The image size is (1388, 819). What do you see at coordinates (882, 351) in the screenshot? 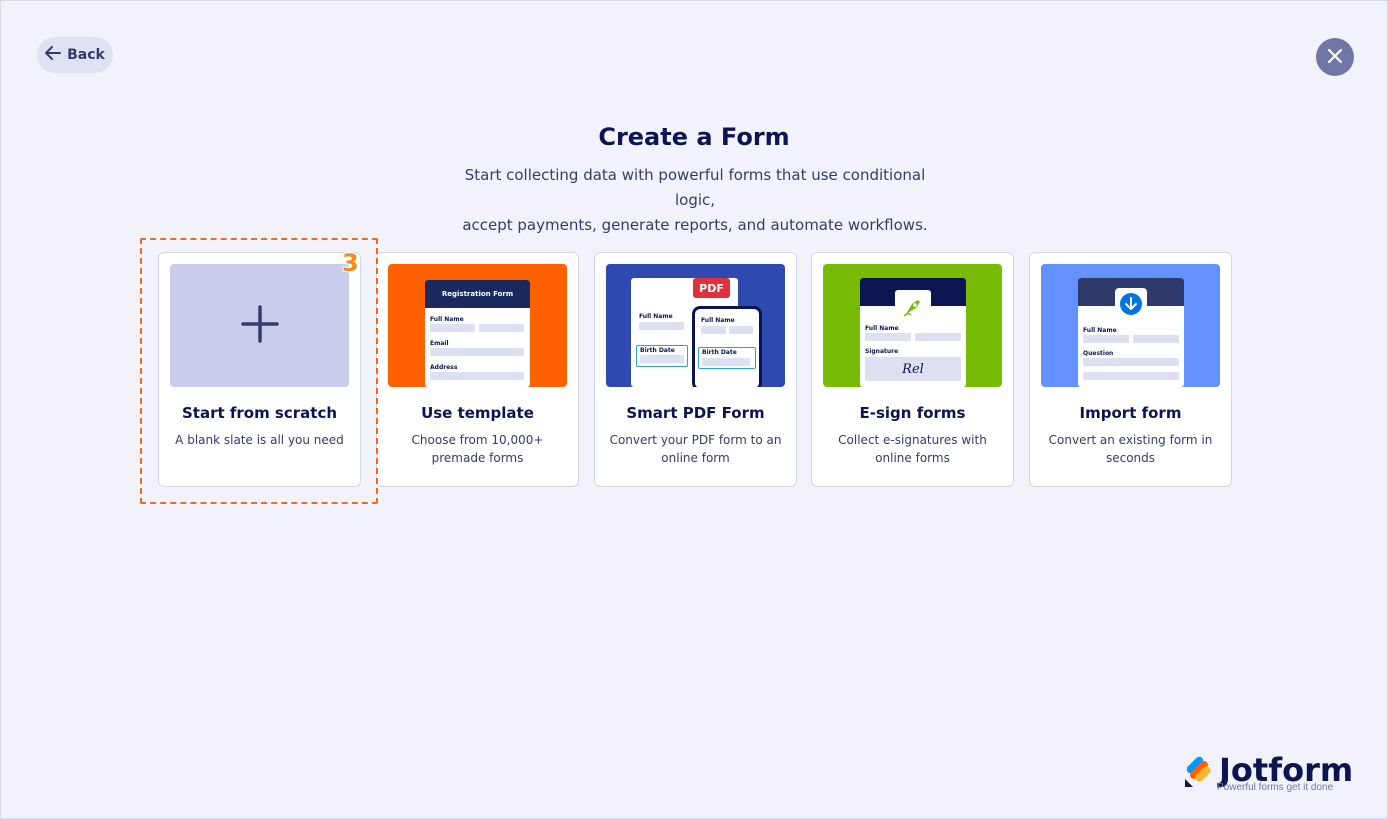
I see `preview-label: Signature` at bounding box center [882, 351].